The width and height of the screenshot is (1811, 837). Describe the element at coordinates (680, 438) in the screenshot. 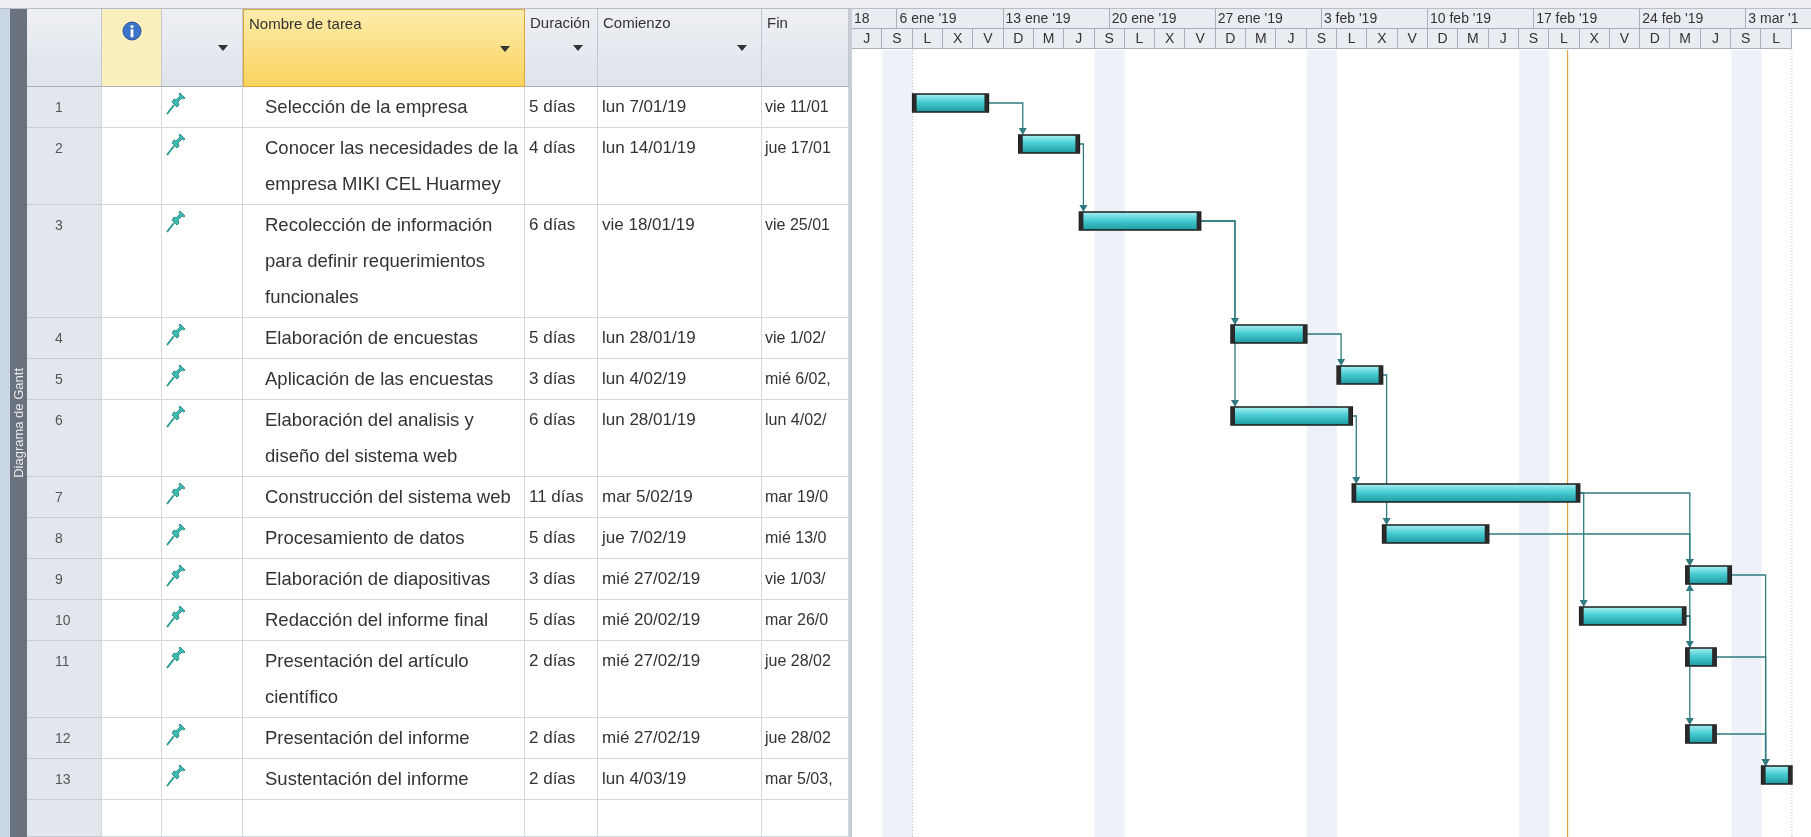

I see `start-date-cell: lun 28/01/19` at that location.